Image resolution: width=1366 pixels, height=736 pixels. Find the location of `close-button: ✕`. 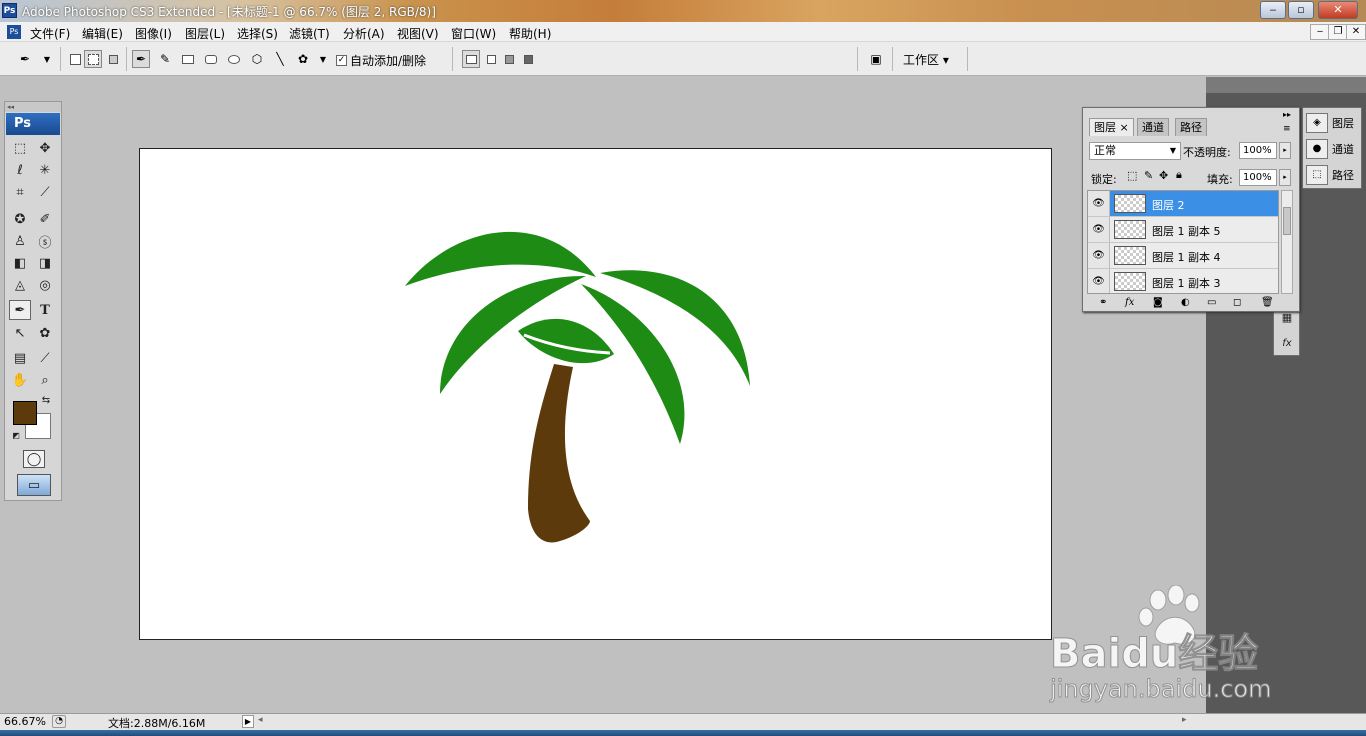

close-button: ✕ is located at coordinates (1338, 10).